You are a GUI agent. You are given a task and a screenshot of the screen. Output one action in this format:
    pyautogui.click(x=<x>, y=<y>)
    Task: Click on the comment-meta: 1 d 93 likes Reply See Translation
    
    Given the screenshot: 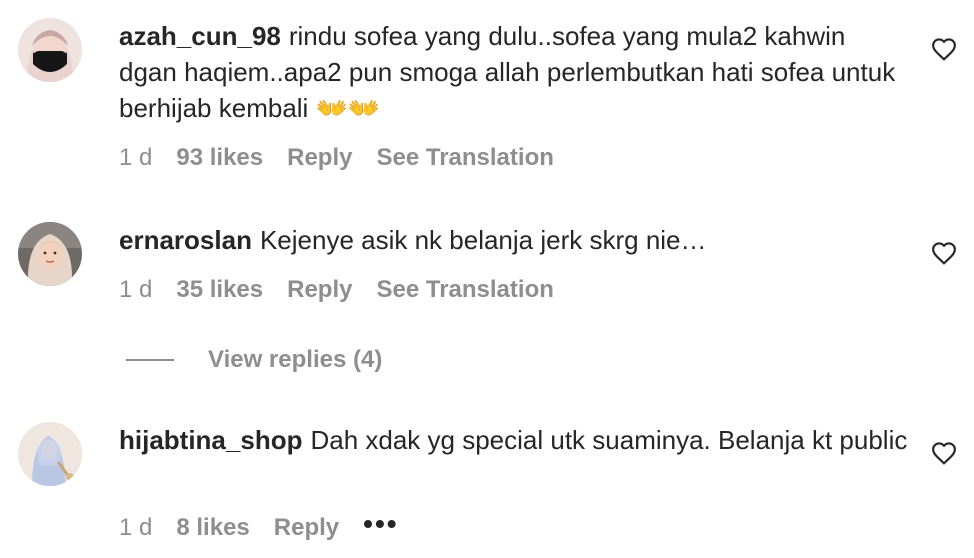 What is the action you would take?
    pyautogui.click(x=336, y=158)
    